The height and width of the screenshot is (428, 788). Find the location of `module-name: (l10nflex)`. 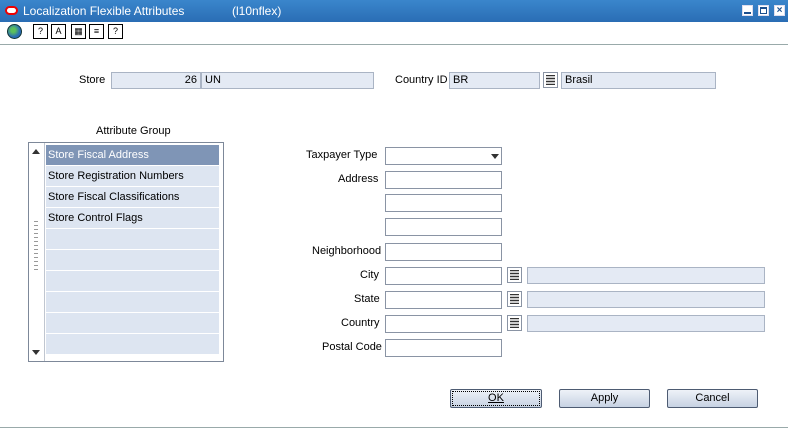

module-name: (l10nflex) is located at coordinates (257, 11).